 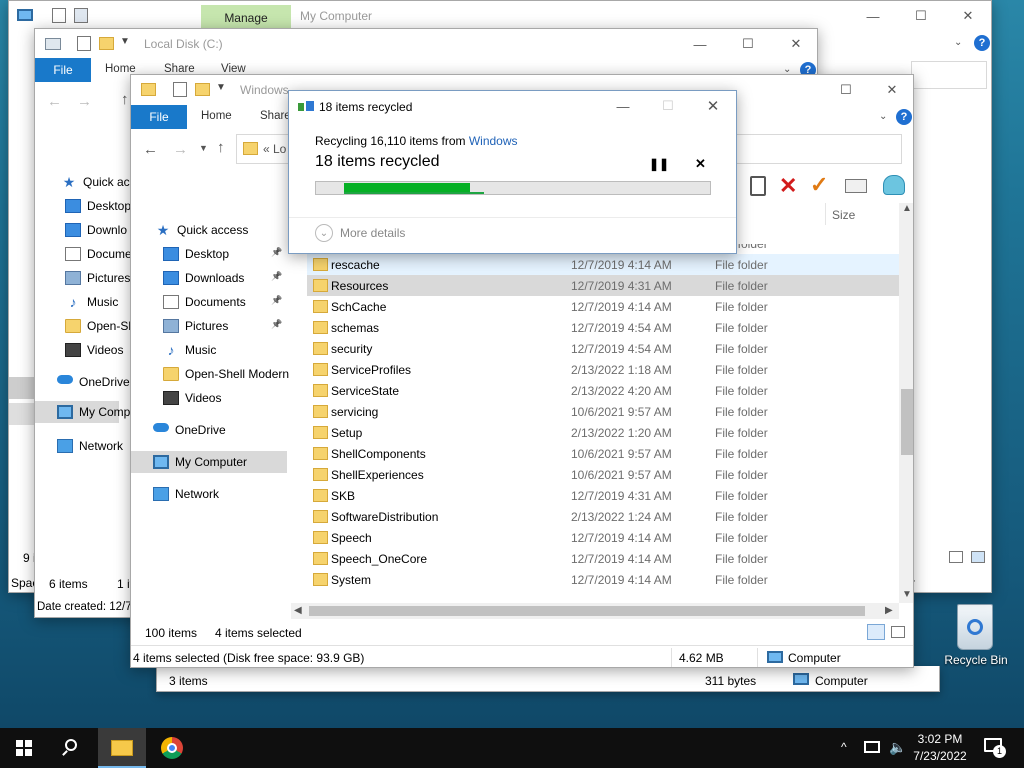 What do you see at coordinates (889, 610) in the screenshot?
I see `scroll-right-arrow: ▶` at bounding box center [889, 610].